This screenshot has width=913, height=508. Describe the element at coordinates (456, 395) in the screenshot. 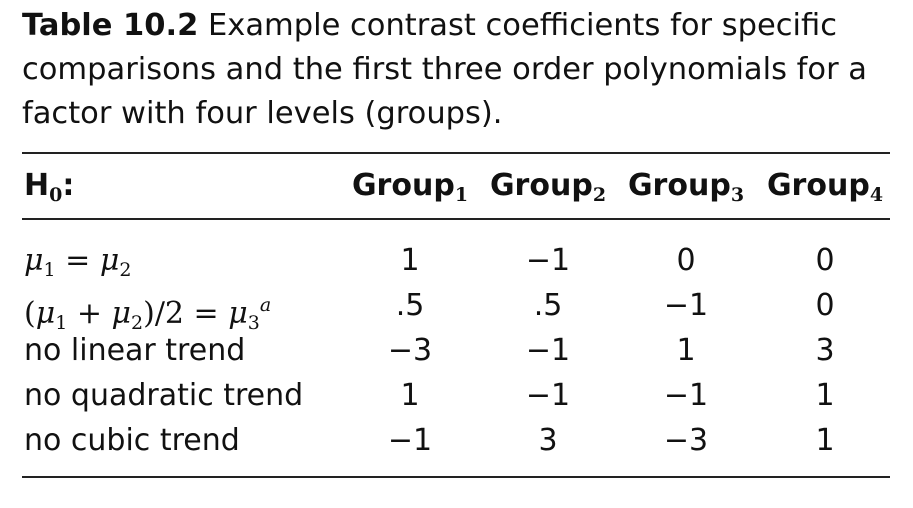

I see `table-row: no quadratic trend 1 −1 −1 1` at that location.